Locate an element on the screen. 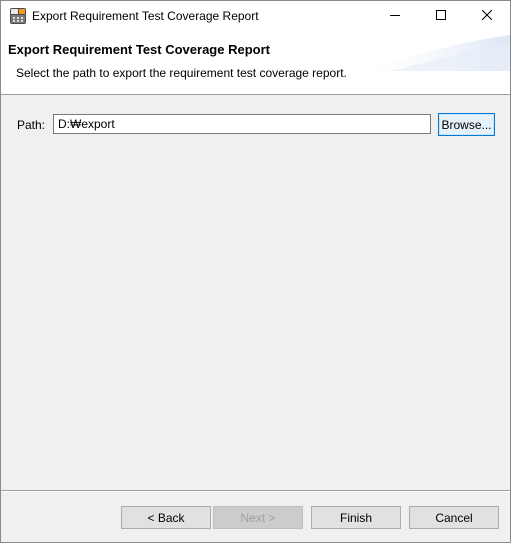 Image resolution: width=511 pixels, height=543 pixels. finish-button: Finish is located at coordinates (356, 517).